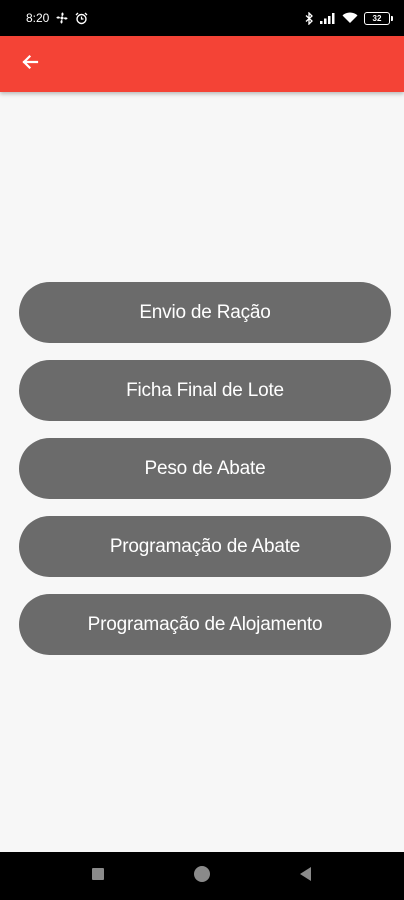 The image size is (404, 900). I want to click on system-nav-bar, so click(202, 876).